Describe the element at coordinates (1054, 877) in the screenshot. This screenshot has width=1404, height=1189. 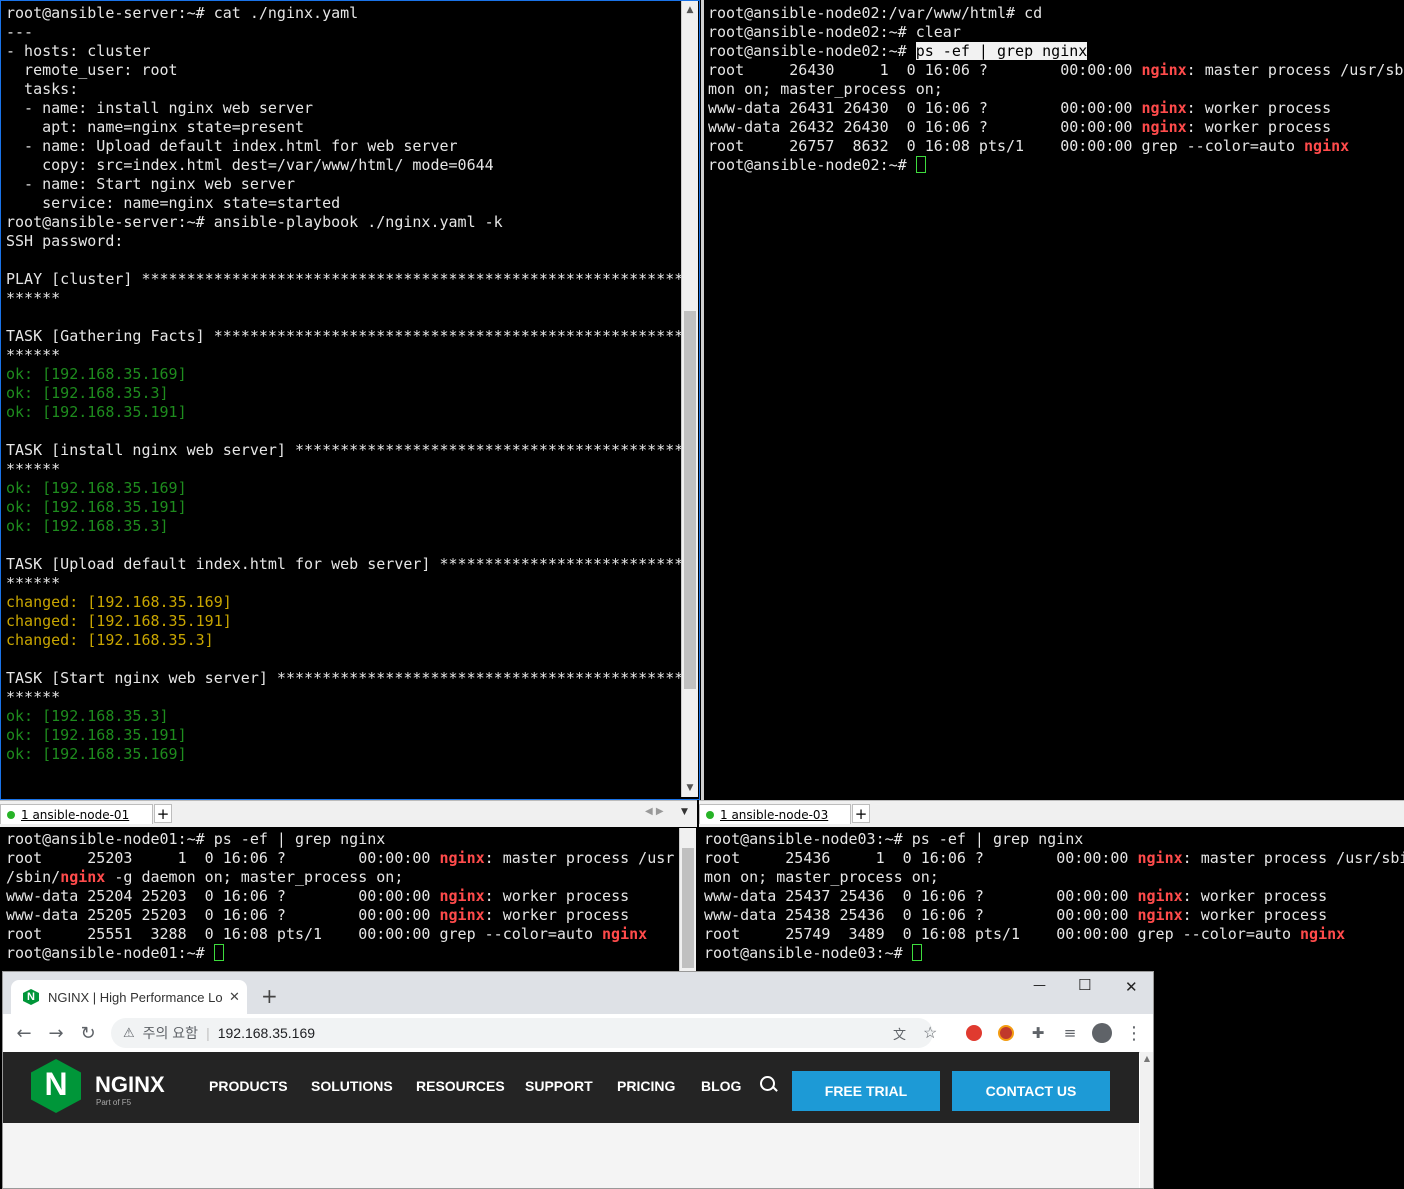
I see `terminal-line: mon on; master_process on;` at that location.